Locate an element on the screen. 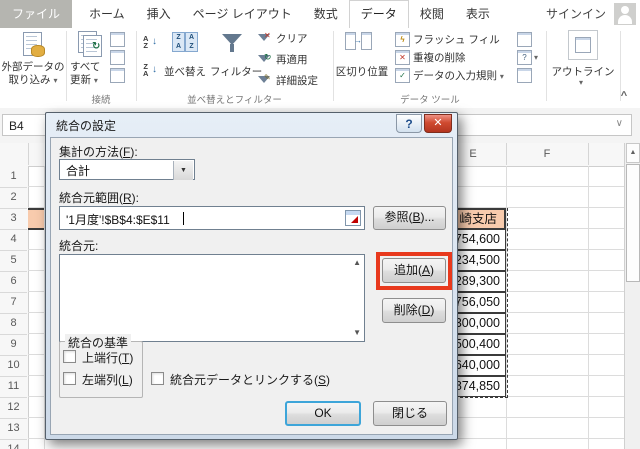 The image size is (640, 449). get-external-data-button: 外部データの 取り込み ▾ is located at coordinates (33, 74).